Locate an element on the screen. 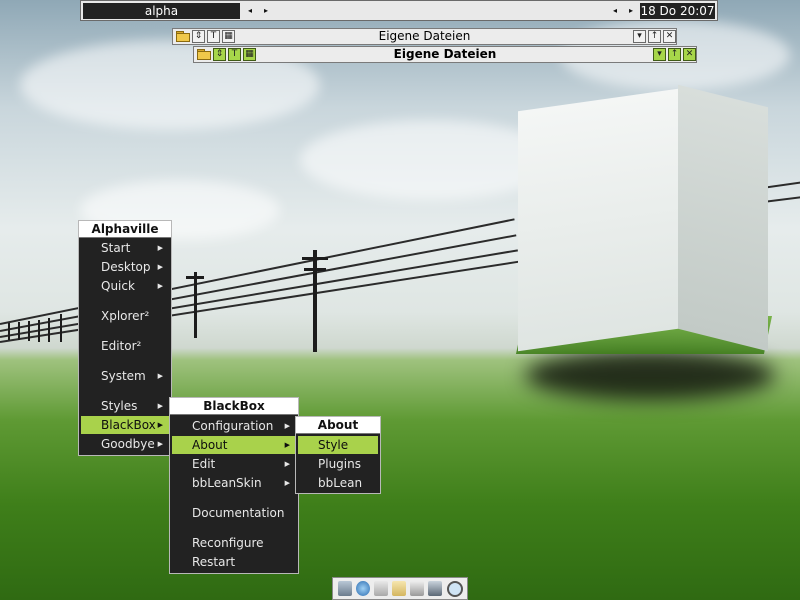  workspace-next-arrow-icon: ▸ is located at coordinates (266, 11).